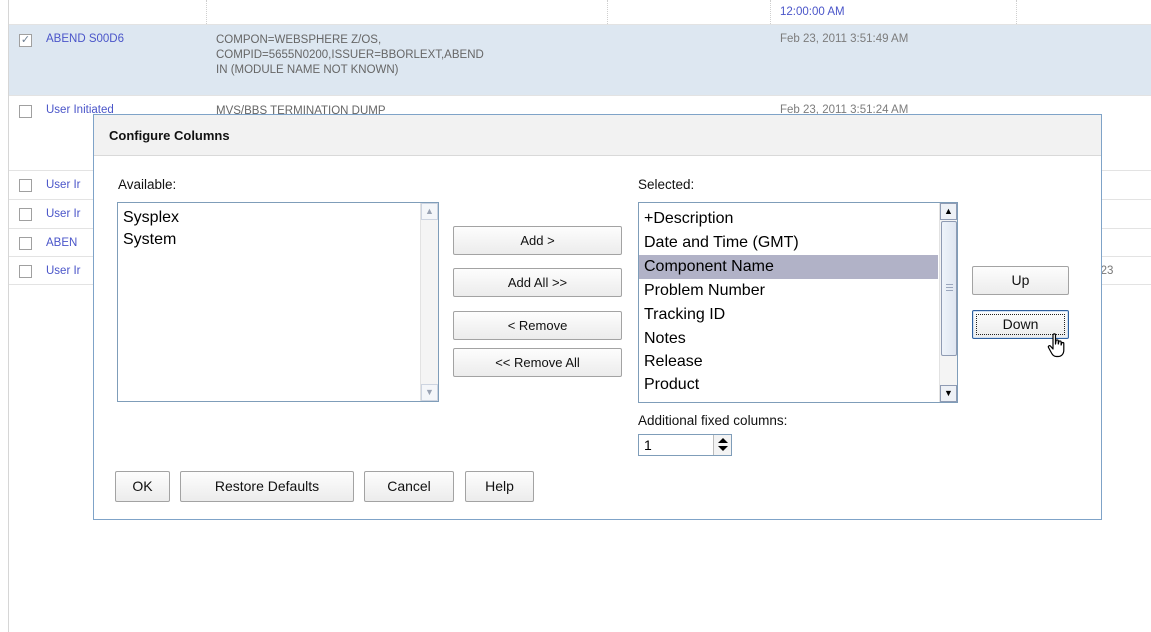 This screenshot has width=1151, height=632. What do you see at coordinates (812, 12) in the screenshot?
I see `date-cell: 12:00:00 AM` at bounding box center [812, 12].